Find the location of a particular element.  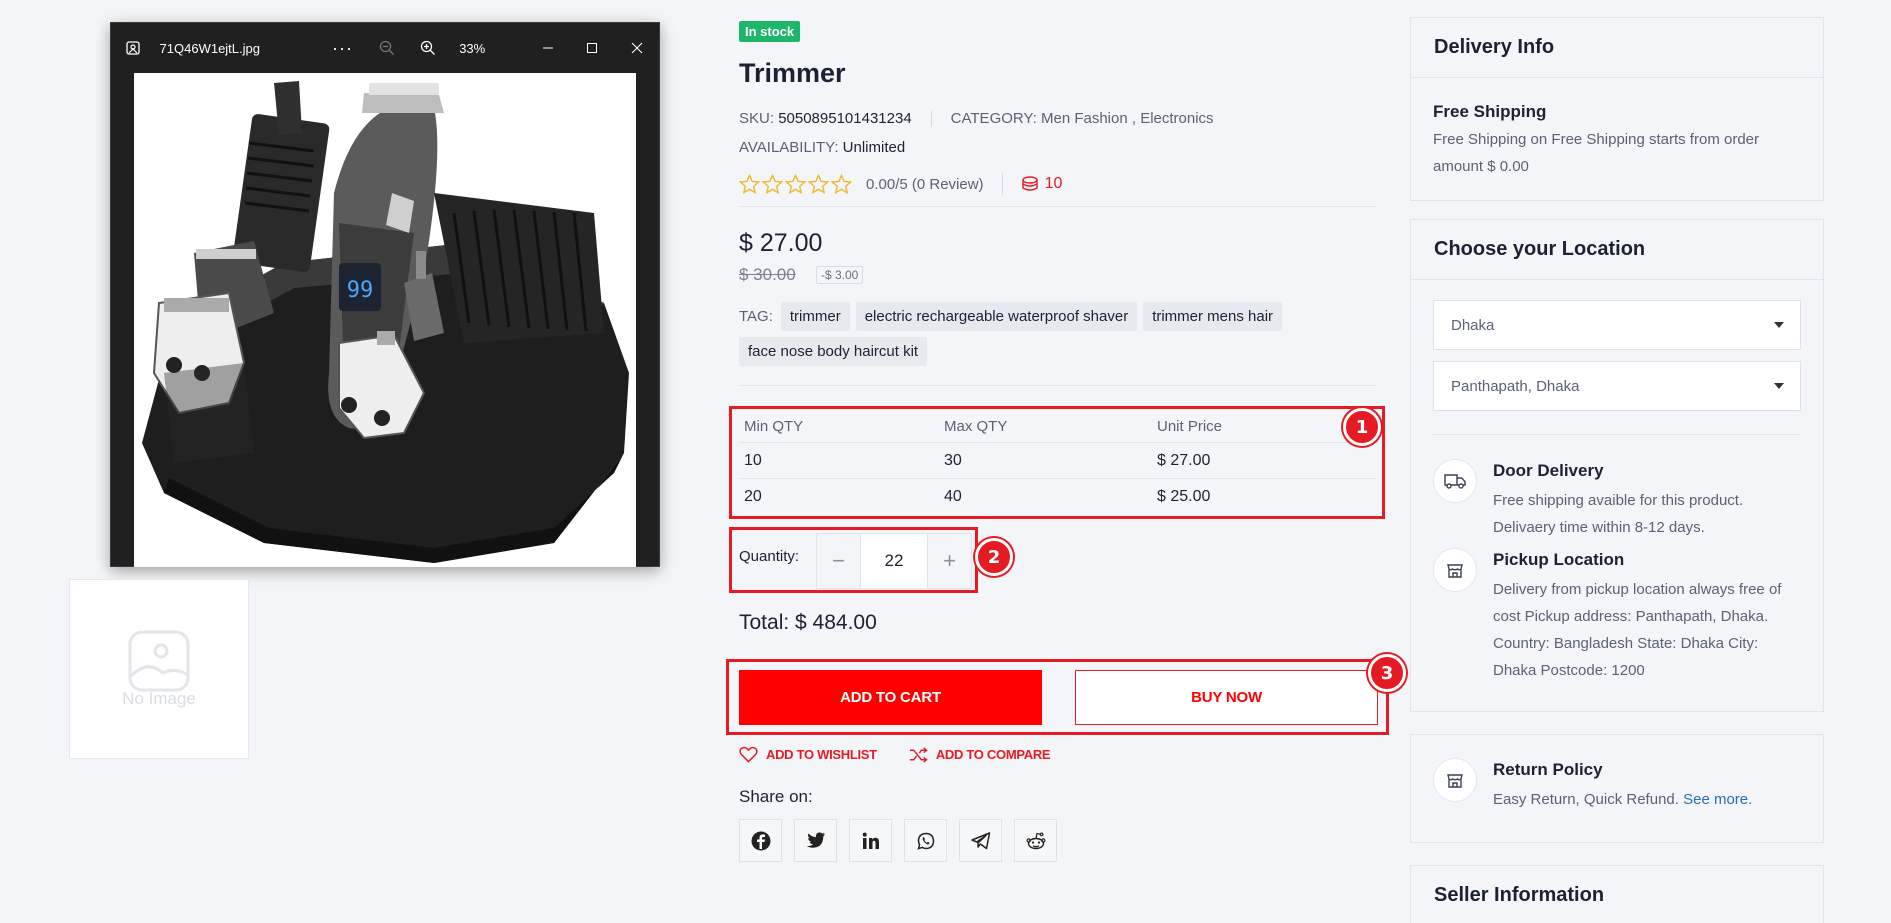

share-reddit-button is located at coordinates (1035, 840).